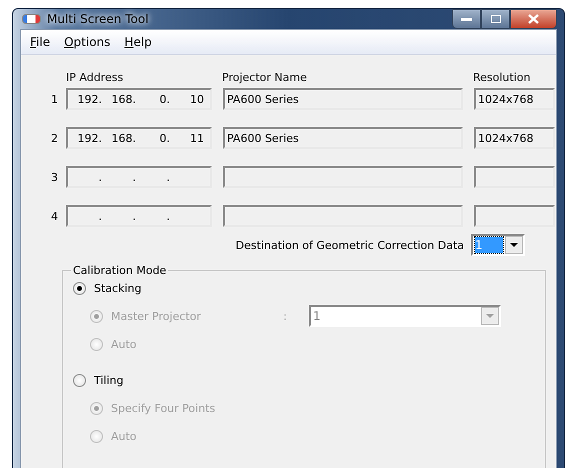 The image size is (572, 468). I want to click on radio-label: Tiling, so click(109, 380).